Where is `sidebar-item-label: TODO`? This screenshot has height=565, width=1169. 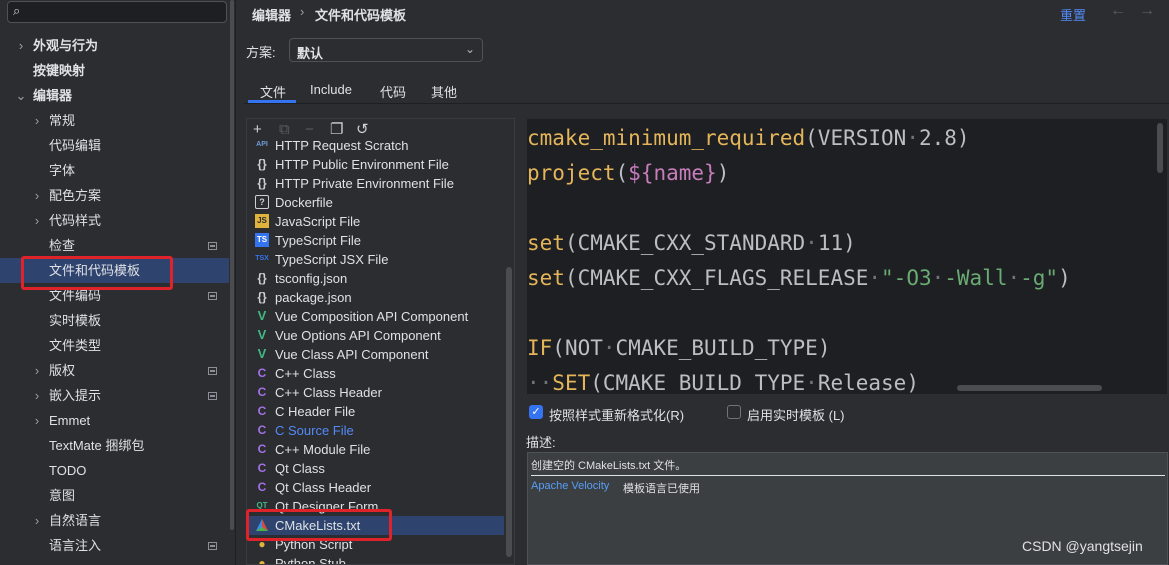
sidebar-item-label: TODO is located at coordinates (68, 470).